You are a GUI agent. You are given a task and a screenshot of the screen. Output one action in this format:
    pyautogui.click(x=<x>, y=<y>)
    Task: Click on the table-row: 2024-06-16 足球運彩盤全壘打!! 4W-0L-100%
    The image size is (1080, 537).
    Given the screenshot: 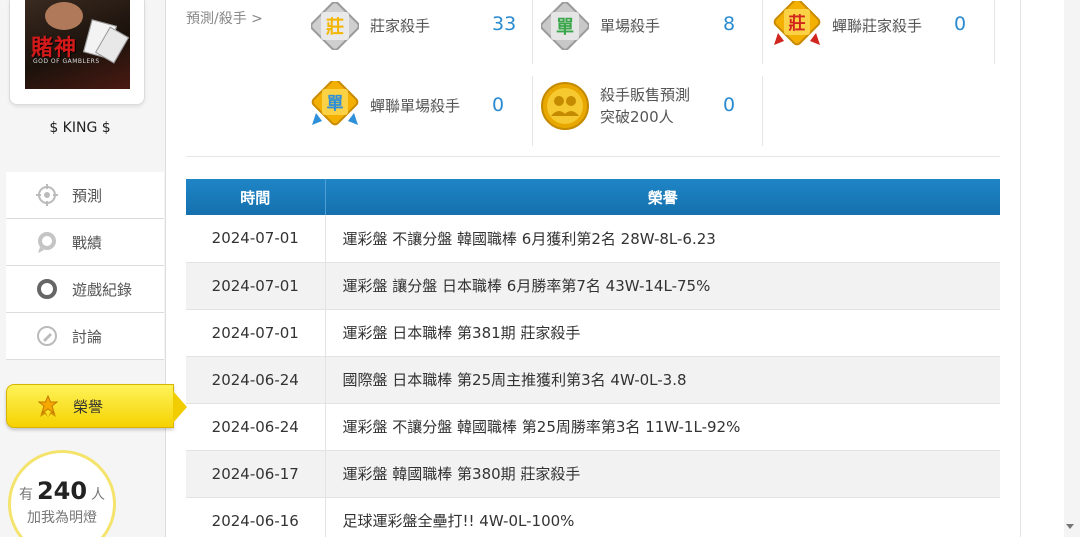 What is the action you would take?
    pyautogui.click(x=593, y=517)
    